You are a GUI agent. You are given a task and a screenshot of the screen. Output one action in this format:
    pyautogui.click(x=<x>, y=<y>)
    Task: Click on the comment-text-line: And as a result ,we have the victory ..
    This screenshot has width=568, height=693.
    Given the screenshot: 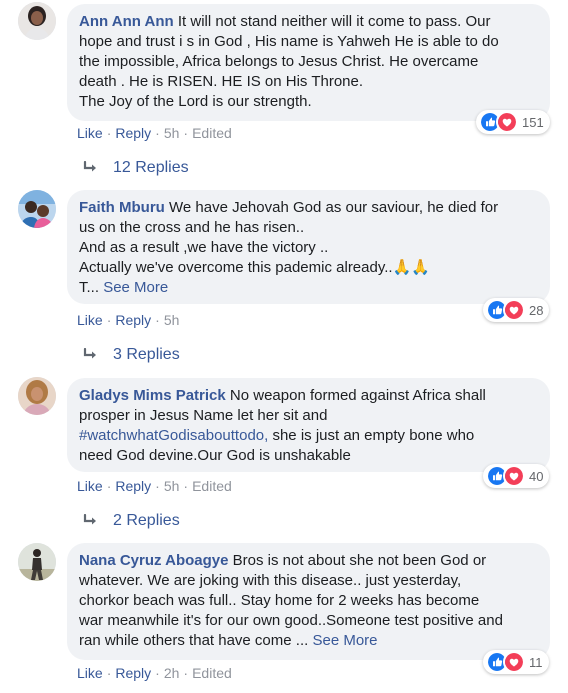 What is the action you would take?
    pyautogui.click(x=204, y=247)
    